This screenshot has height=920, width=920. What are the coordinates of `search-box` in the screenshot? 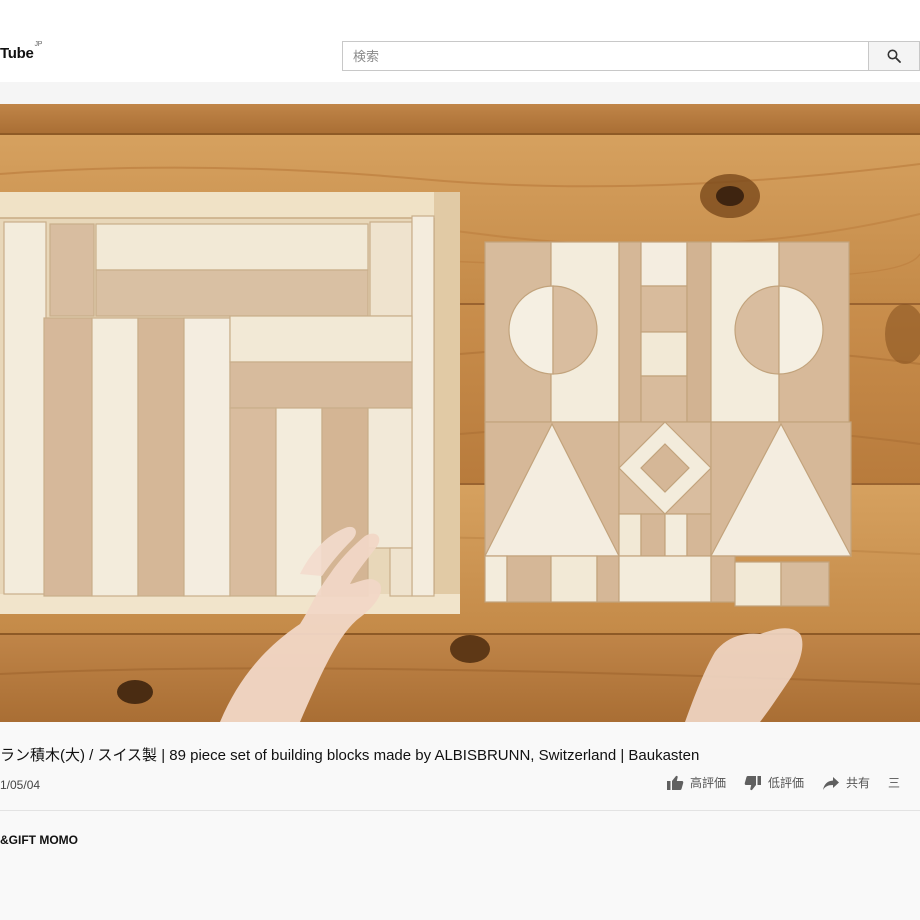 It's located at (605, 56).